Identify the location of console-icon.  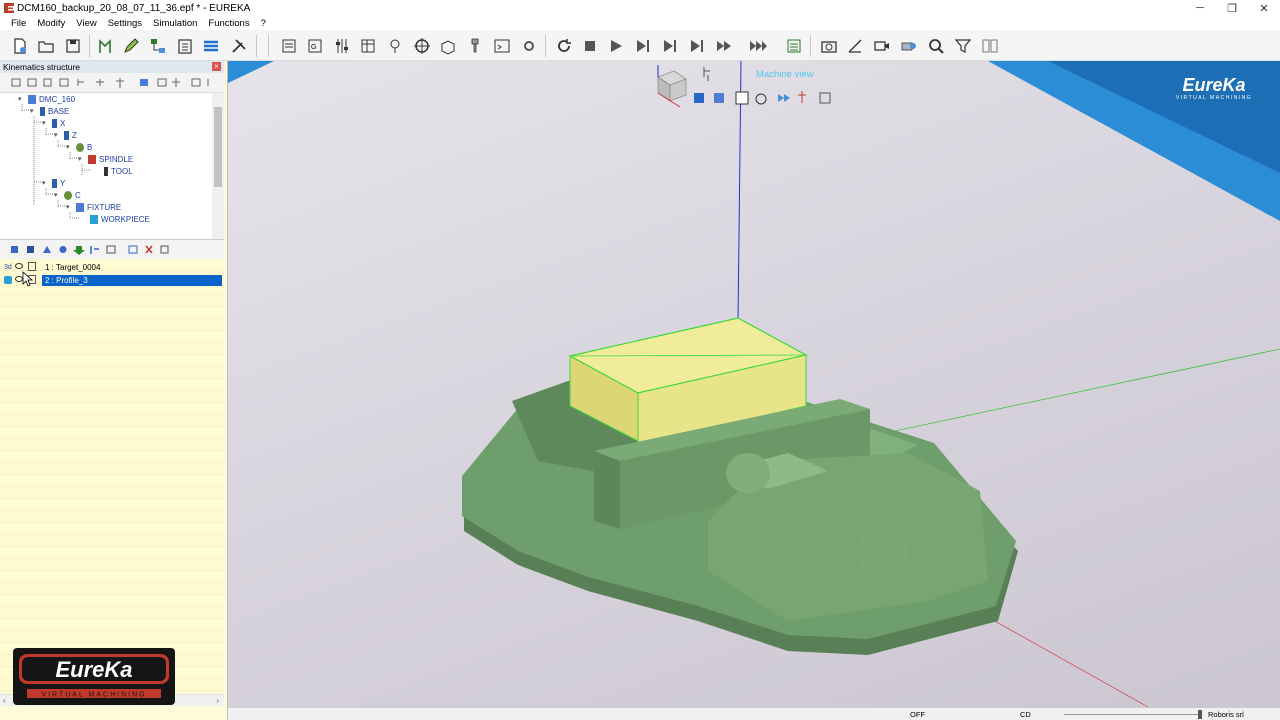
(502, 46).